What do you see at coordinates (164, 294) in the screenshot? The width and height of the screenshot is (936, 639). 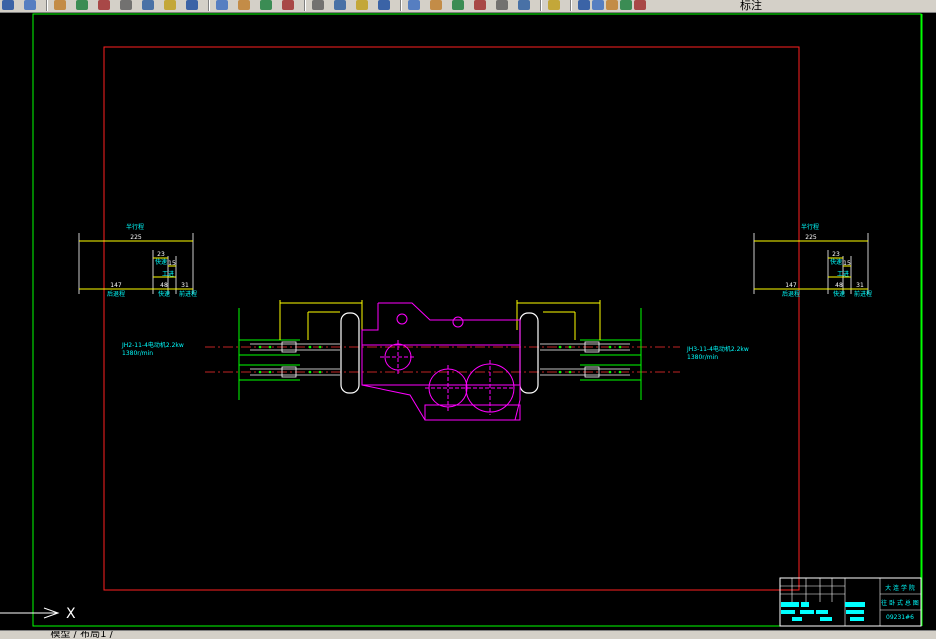 I see `left-label-forward: 快速` at bounding box center [164, 294].